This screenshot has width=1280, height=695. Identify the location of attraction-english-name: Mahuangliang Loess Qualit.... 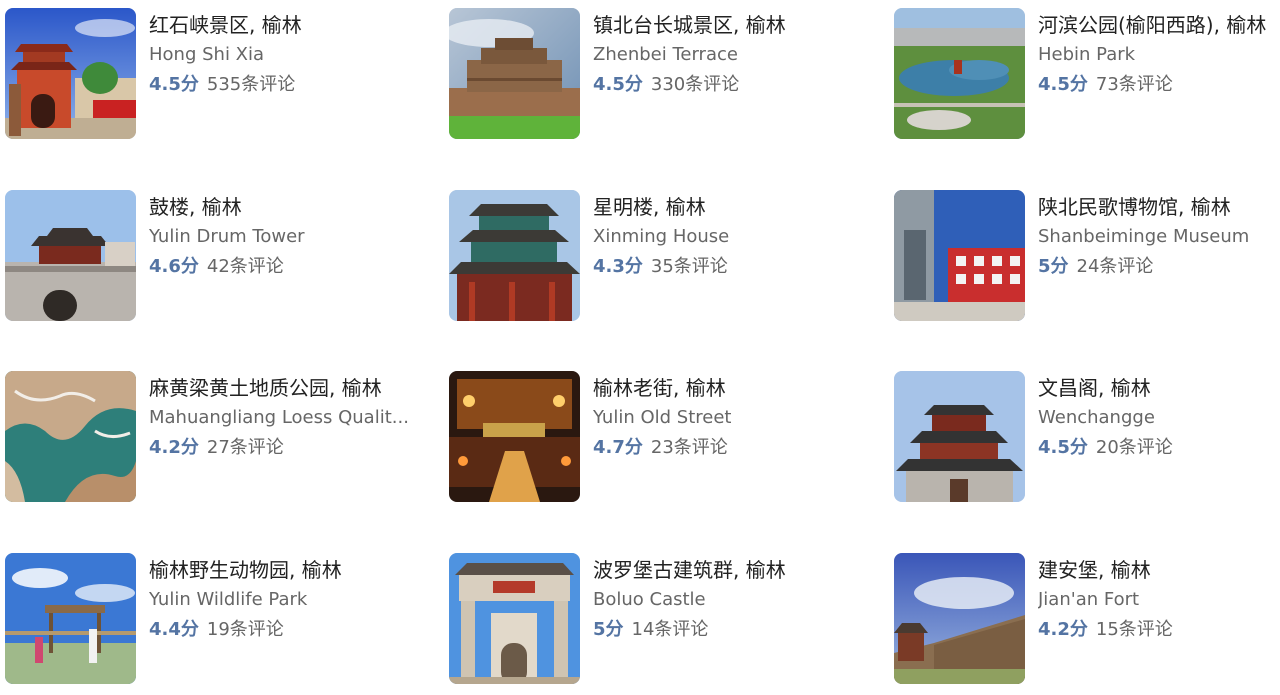
(279, 417).